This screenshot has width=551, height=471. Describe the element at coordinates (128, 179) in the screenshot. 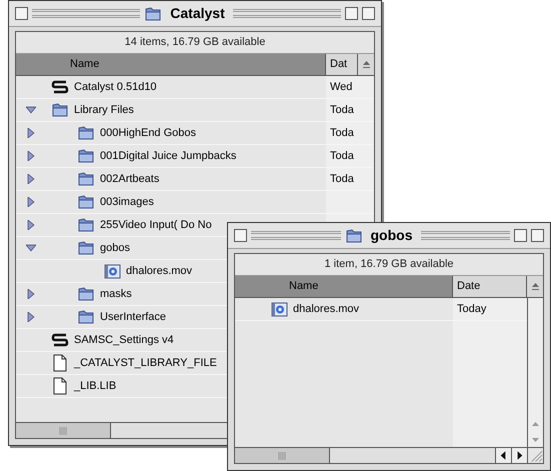

I see `file-name: 002Artbeats` at that location.